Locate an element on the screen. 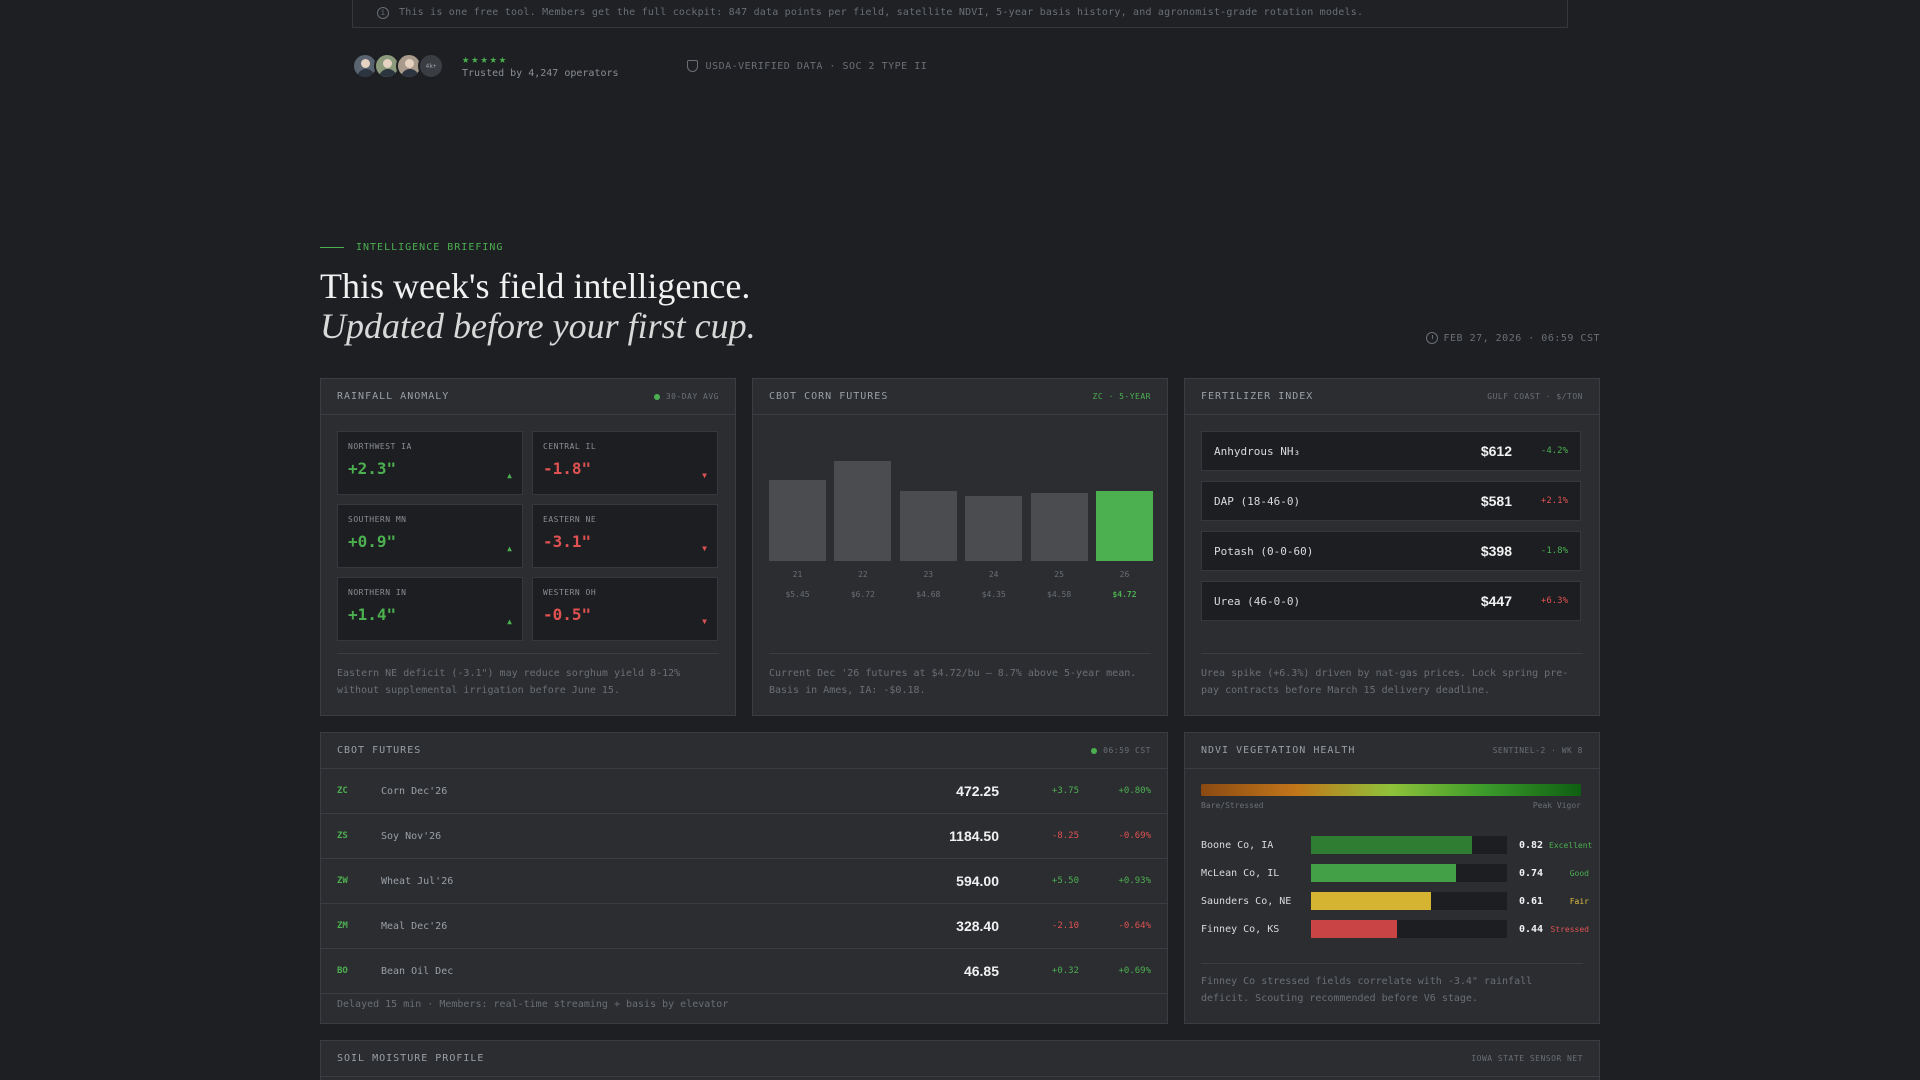 This screenshot has height=1080, width=1920. futures-change: +5.50 is located at coordinates (1065, 881).